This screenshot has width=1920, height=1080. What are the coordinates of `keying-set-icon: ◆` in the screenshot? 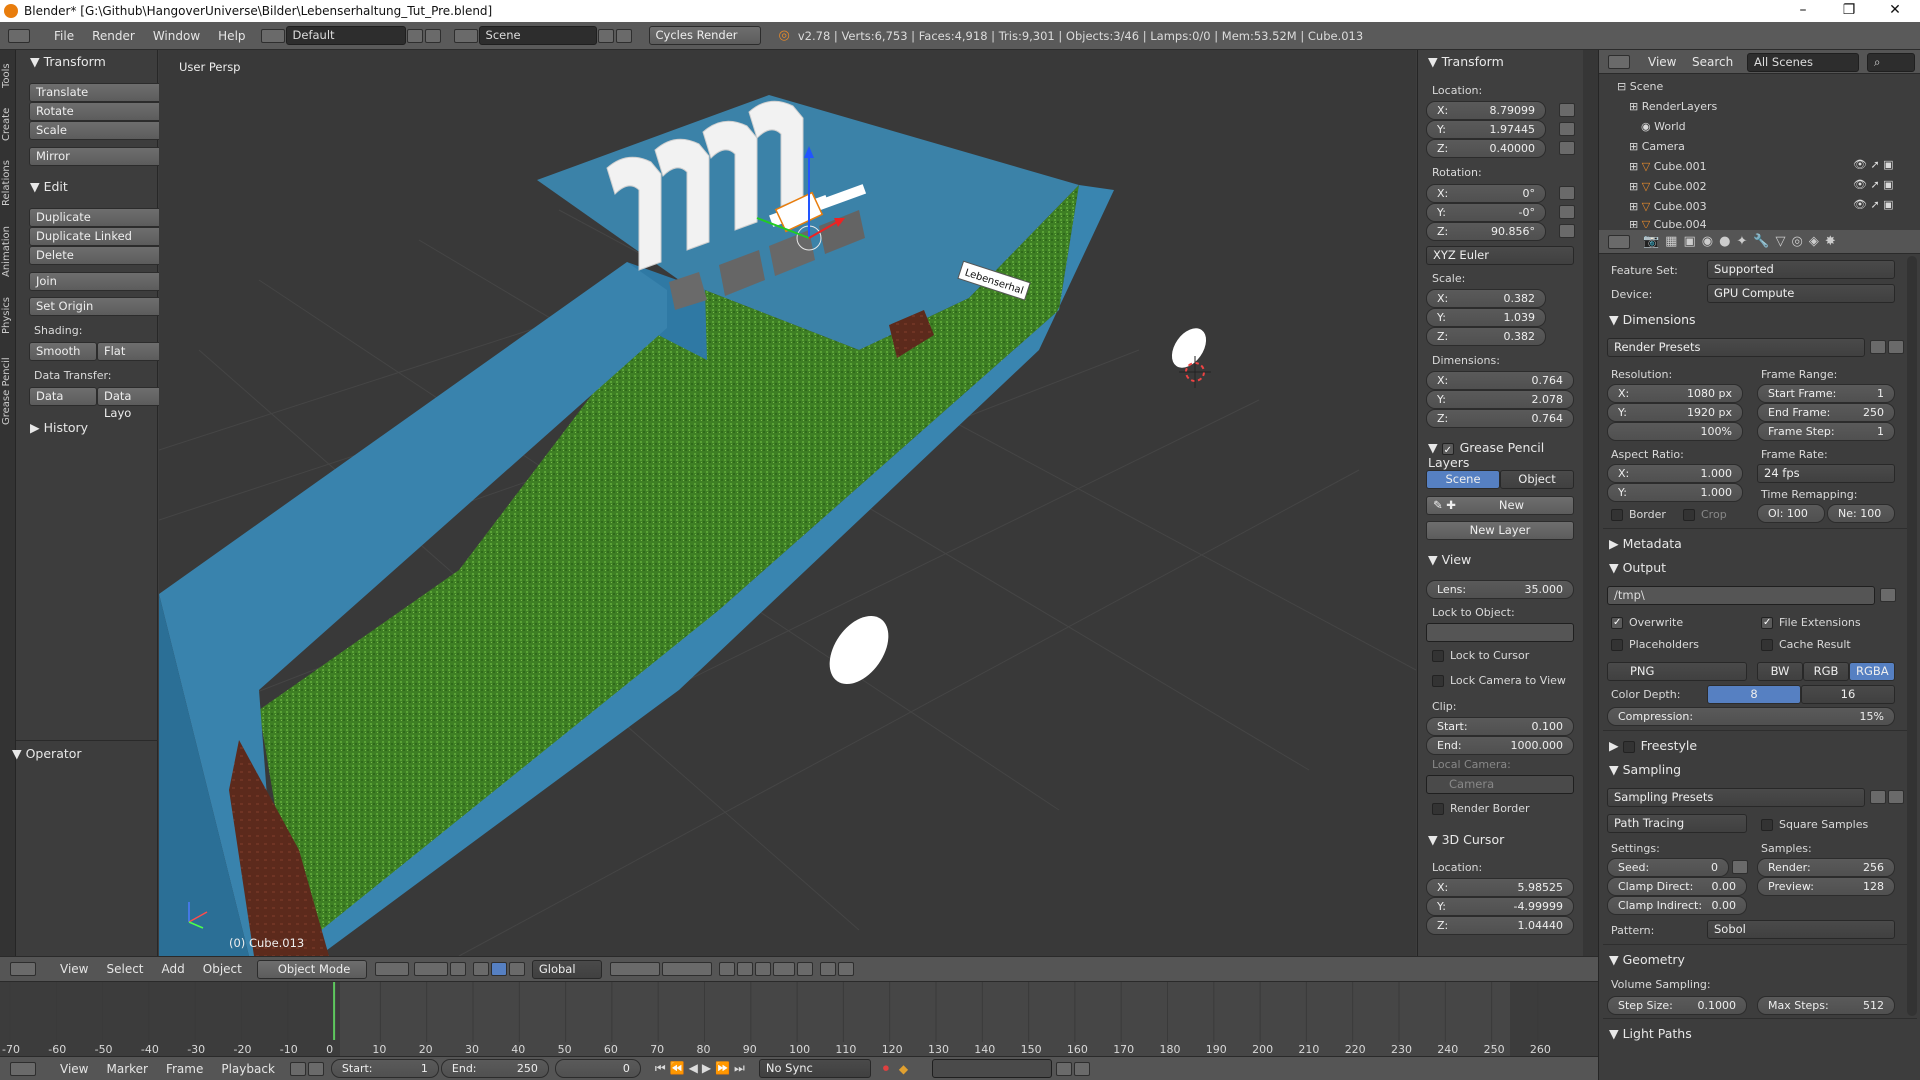 It's located at (903, 1069).